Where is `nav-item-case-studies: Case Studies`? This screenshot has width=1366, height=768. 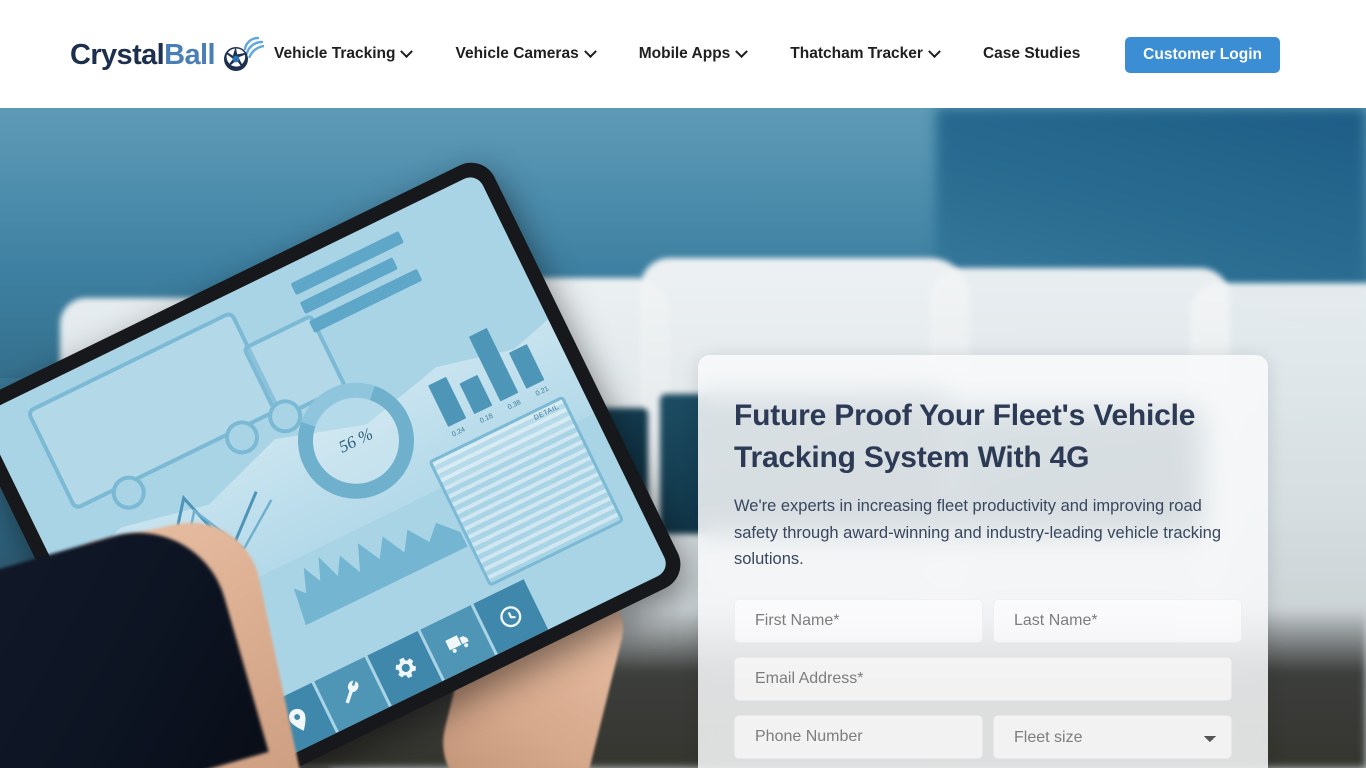 nav-item-case-studies: Case Studies is located at coordinates (1031, 54).